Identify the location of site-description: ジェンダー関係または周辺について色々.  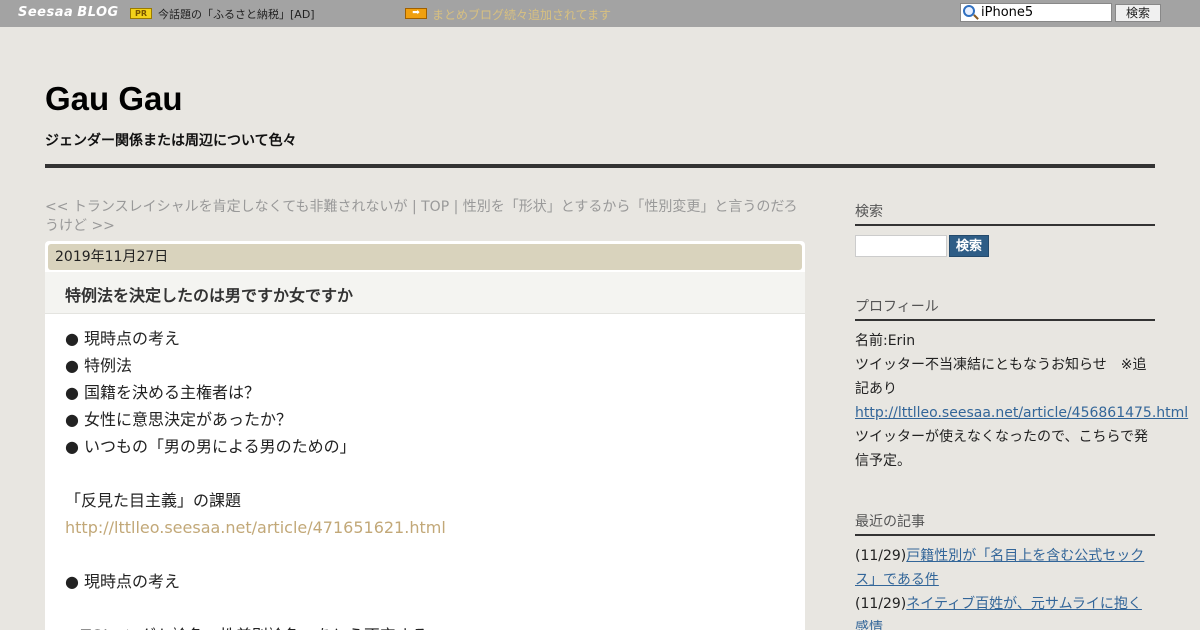
(171, 141).